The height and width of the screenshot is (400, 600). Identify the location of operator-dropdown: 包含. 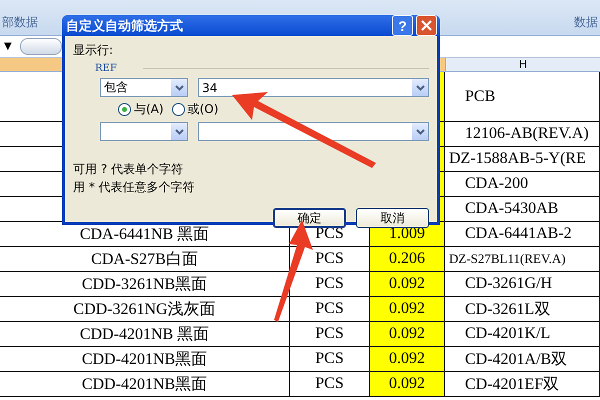
(144, 87).